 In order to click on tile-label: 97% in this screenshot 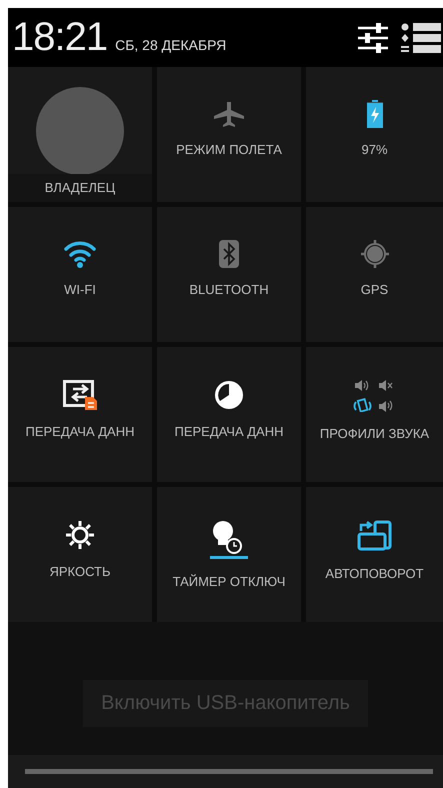, I will do `click(374, 149)`.